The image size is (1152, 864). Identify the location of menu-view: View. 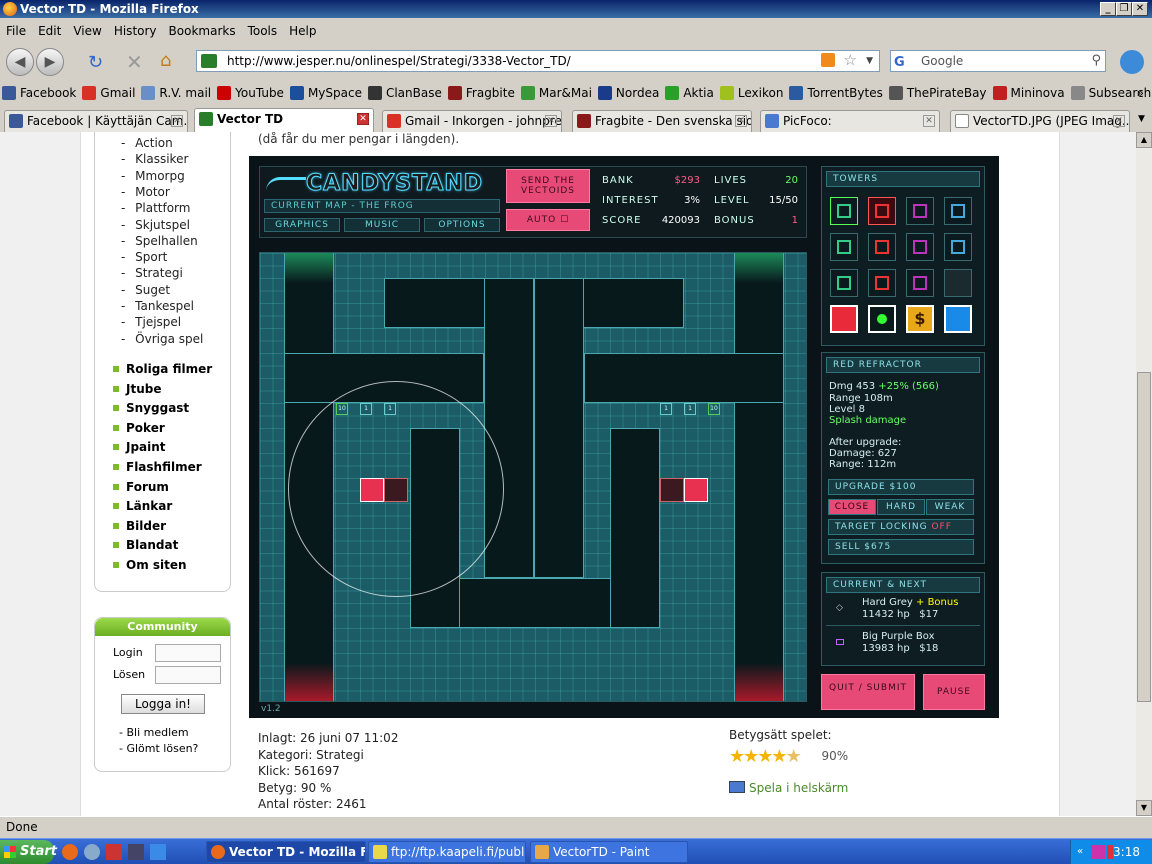
(87, 31).